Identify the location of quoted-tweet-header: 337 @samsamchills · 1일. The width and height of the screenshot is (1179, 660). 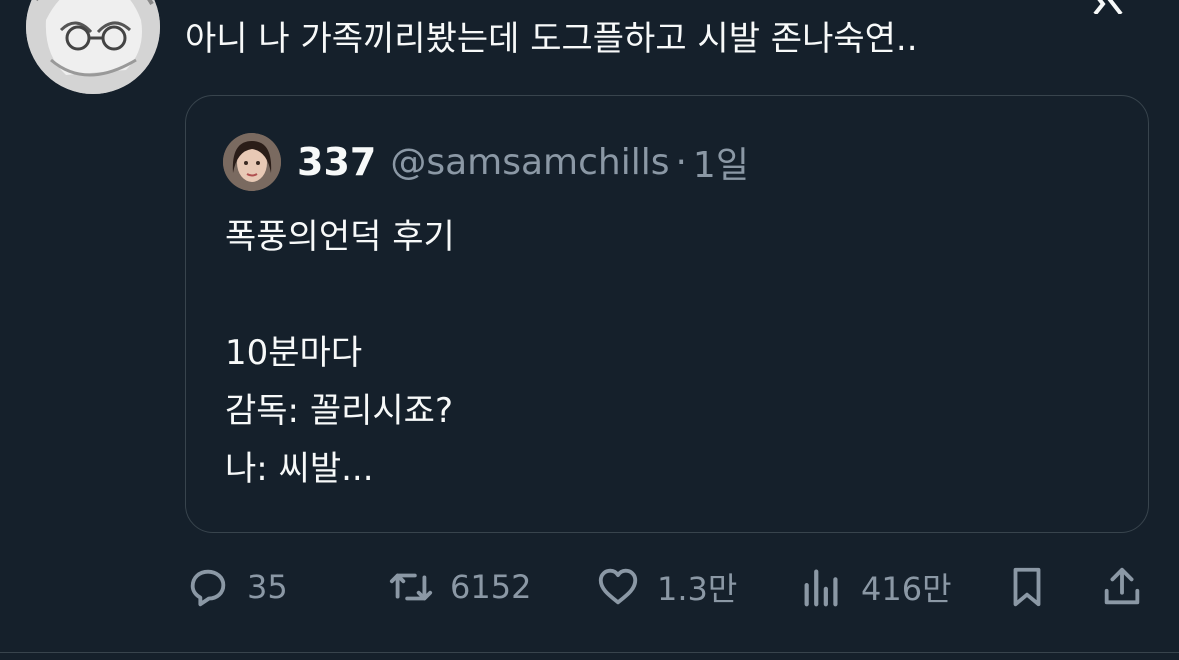
(486, 162).